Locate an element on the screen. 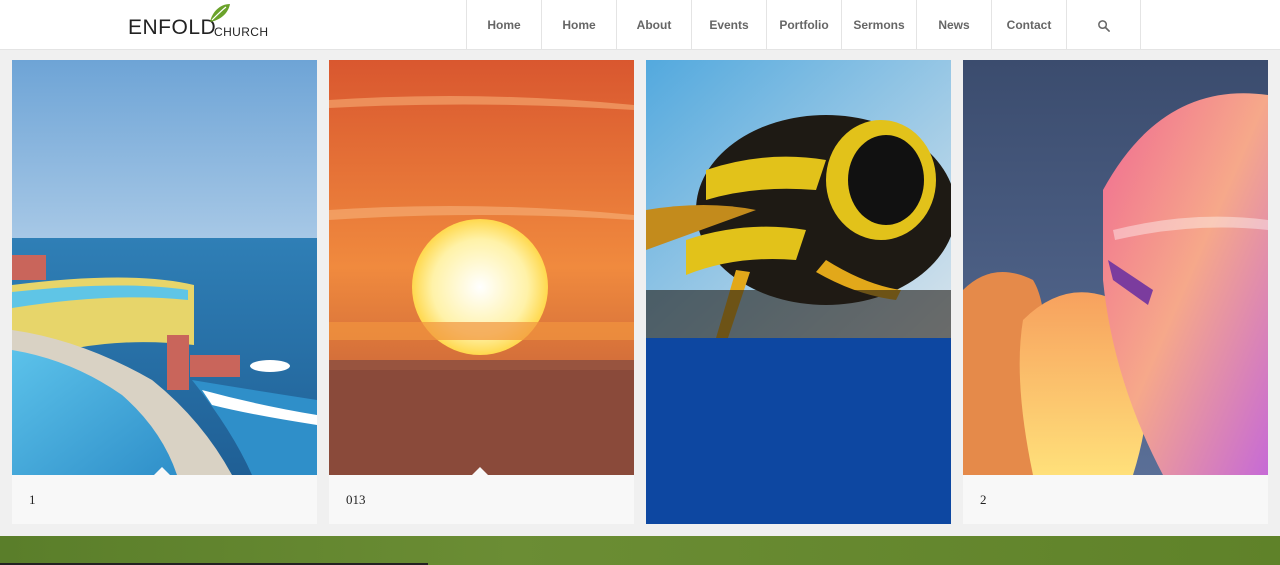 This screenshot has width=1280, height=565. nav-item-events: Events is located at coordinates (728, 25).